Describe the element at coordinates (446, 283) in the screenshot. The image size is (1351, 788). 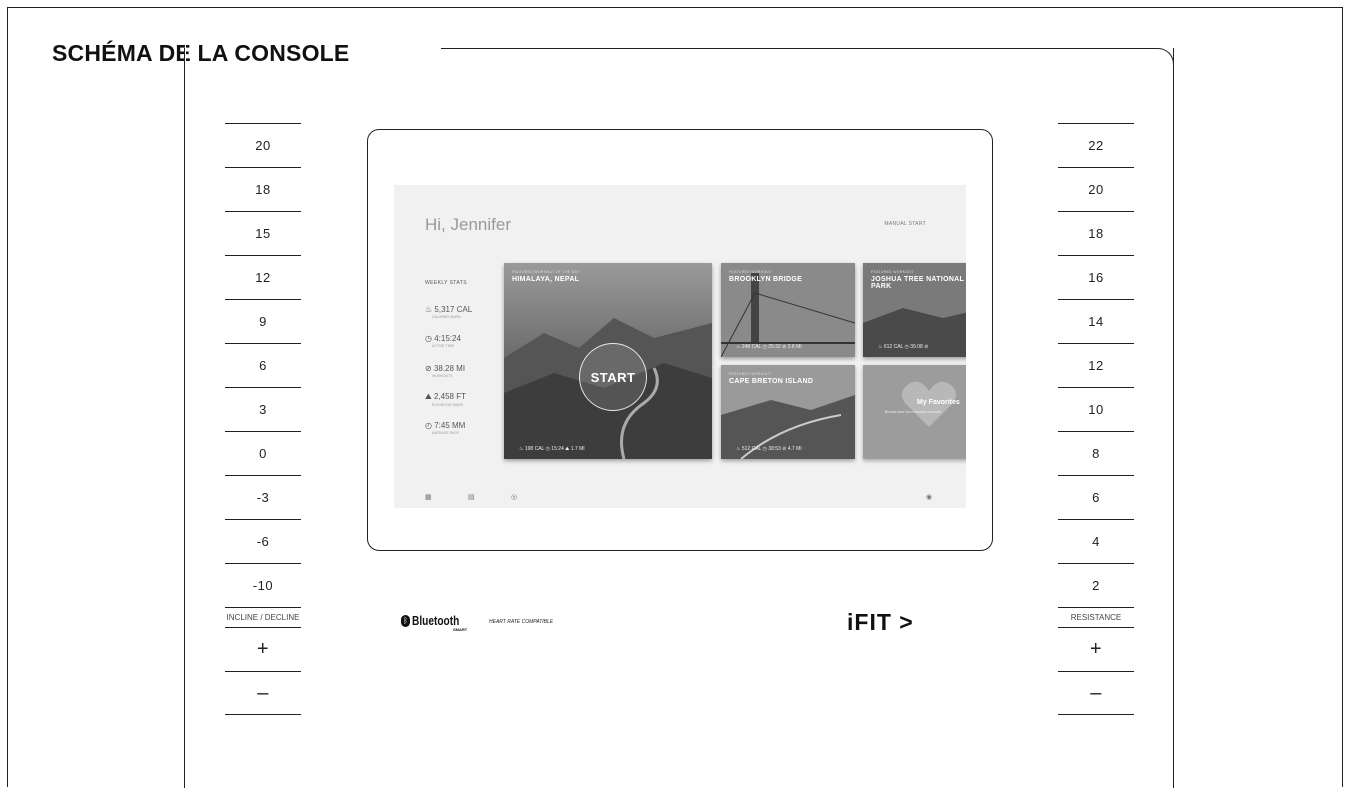
I see `weekly-stats-title: WEEKLY STATS` at that location.